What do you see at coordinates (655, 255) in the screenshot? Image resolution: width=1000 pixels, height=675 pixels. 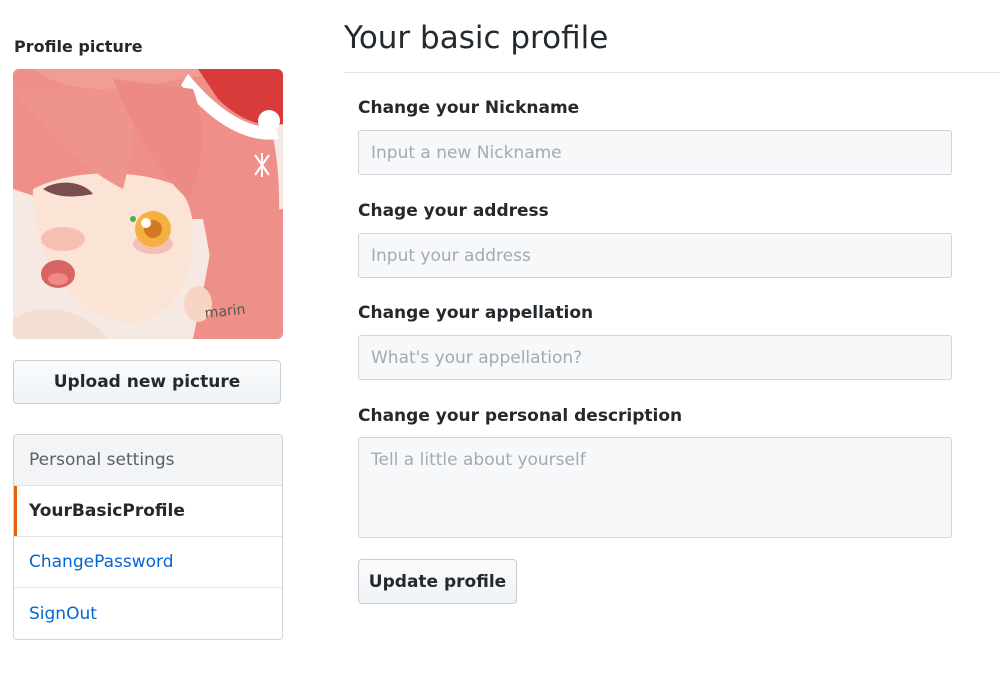 I see `address-input` at bounding box center [655, 255].